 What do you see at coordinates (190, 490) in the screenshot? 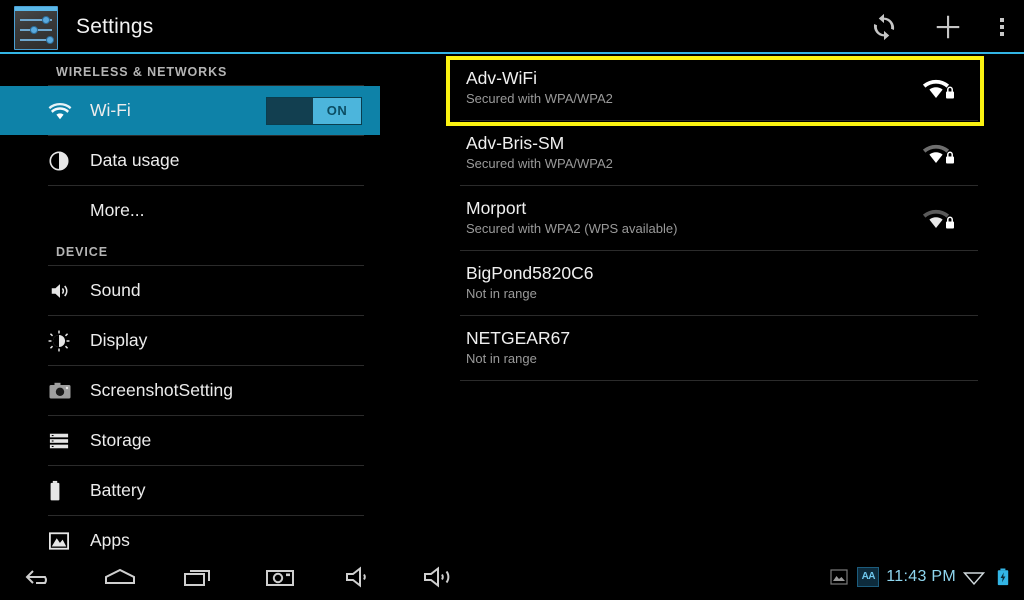
I see `sidebar-item-battery: Battery` at bounding box center [190, 490].